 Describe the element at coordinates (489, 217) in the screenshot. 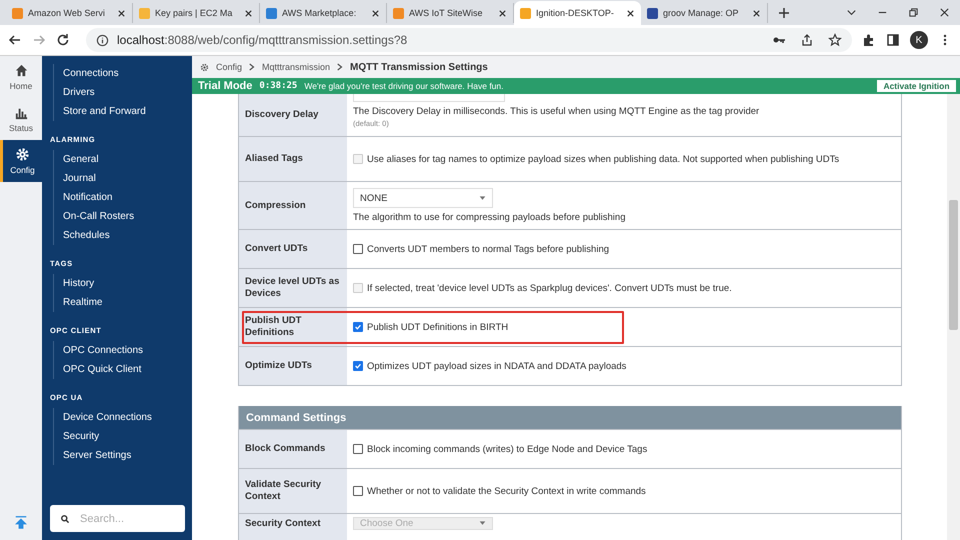

I see `setting-description: The algorithm to use for compressing payloads before publishing` at that location.